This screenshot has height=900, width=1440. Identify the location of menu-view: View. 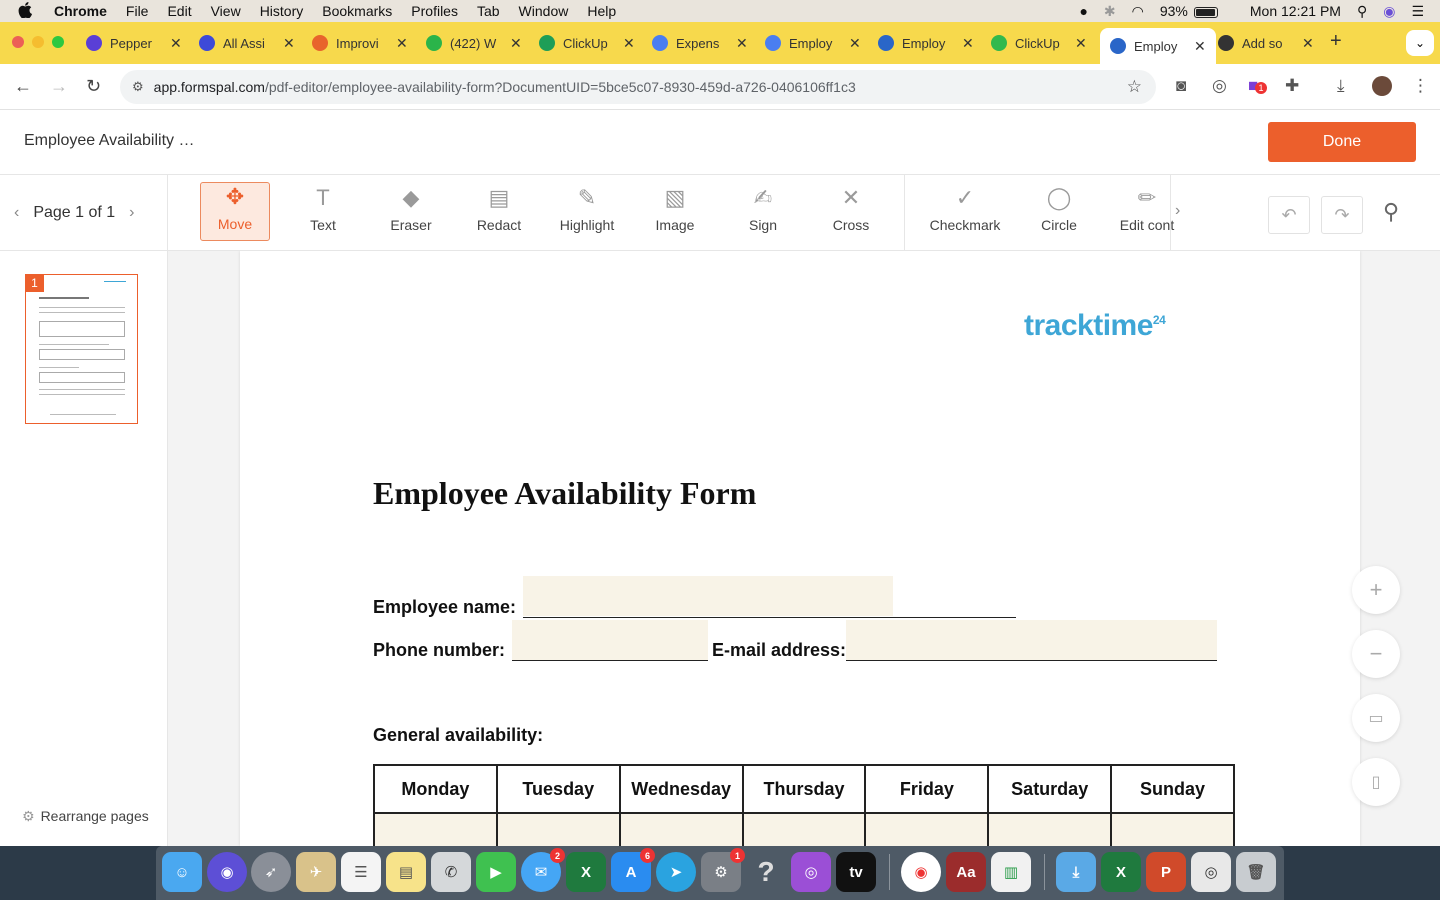
(226, 11).